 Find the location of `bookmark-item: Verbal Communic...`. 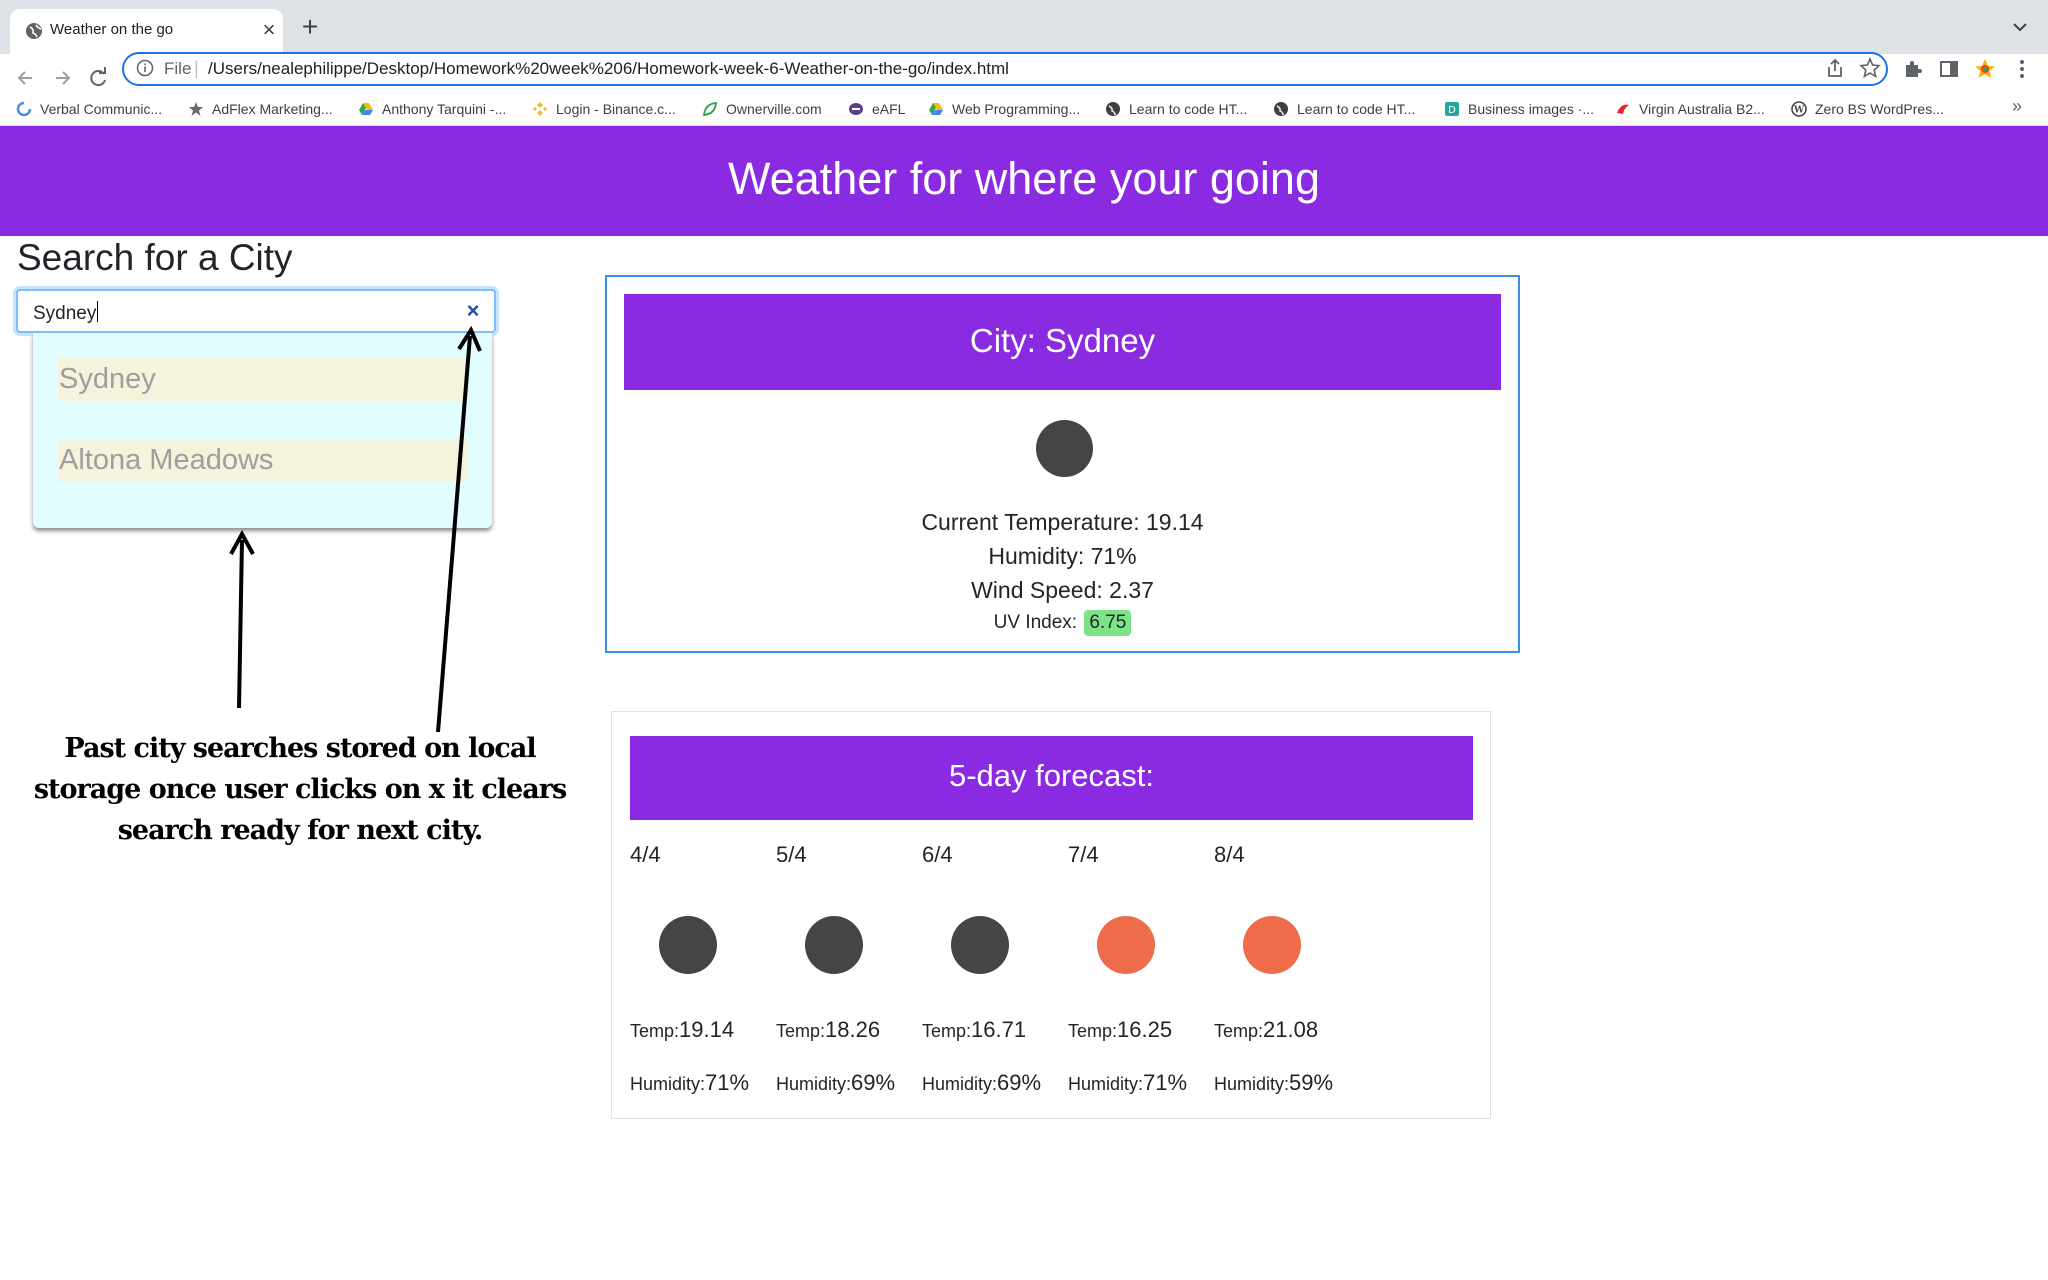

bookmark-item: Verbal Communic... is located at coordinates (89, 109).